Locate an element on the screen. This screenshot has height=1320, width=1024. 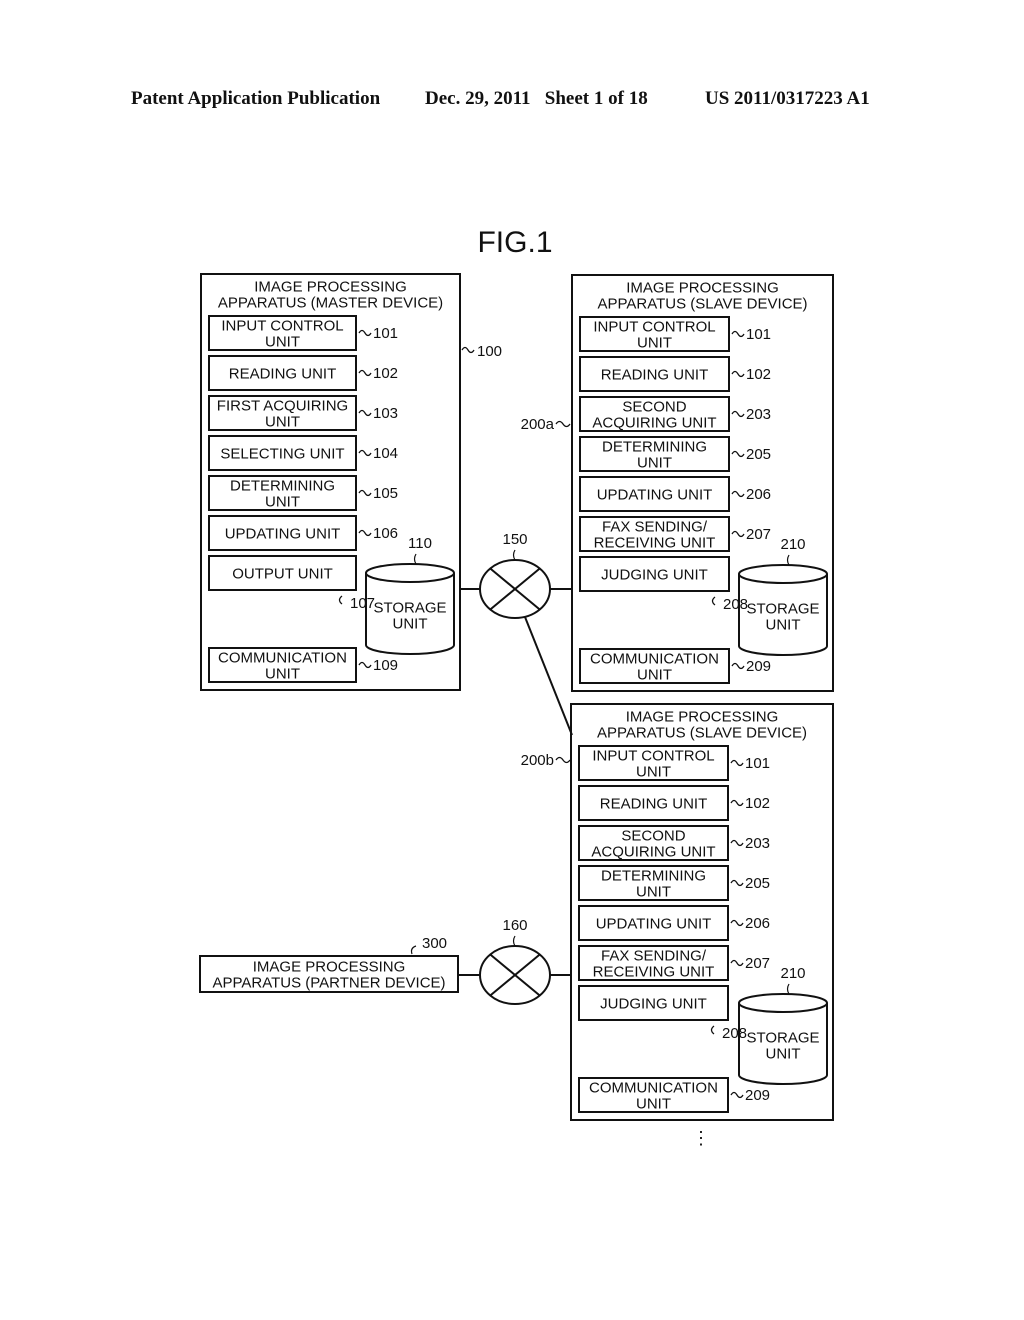
unit-ref: 104 is located at coordinates (385, 453).